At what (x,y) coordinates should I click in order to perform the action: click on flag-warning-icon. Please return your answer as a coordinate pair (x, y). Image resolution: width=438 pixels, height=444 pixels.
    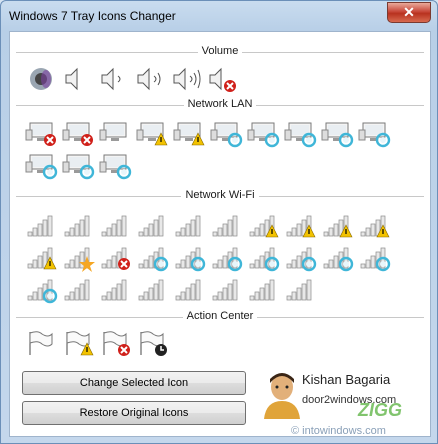
    Looking at the image, I should click on (78, 343).